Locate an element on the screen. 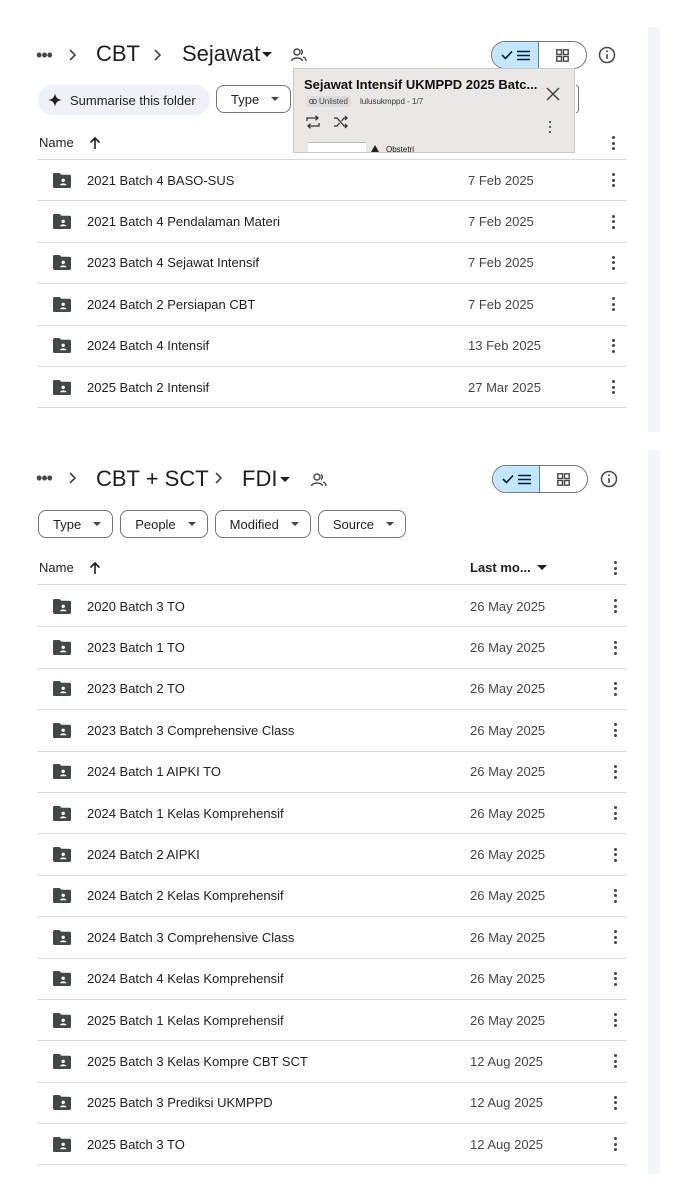 This screenshot has height=1200, width=675. folder-row: 2021 Batch 4 Pendalaman Materi 7 Feb 2025 is located at coordinates (332, 222).